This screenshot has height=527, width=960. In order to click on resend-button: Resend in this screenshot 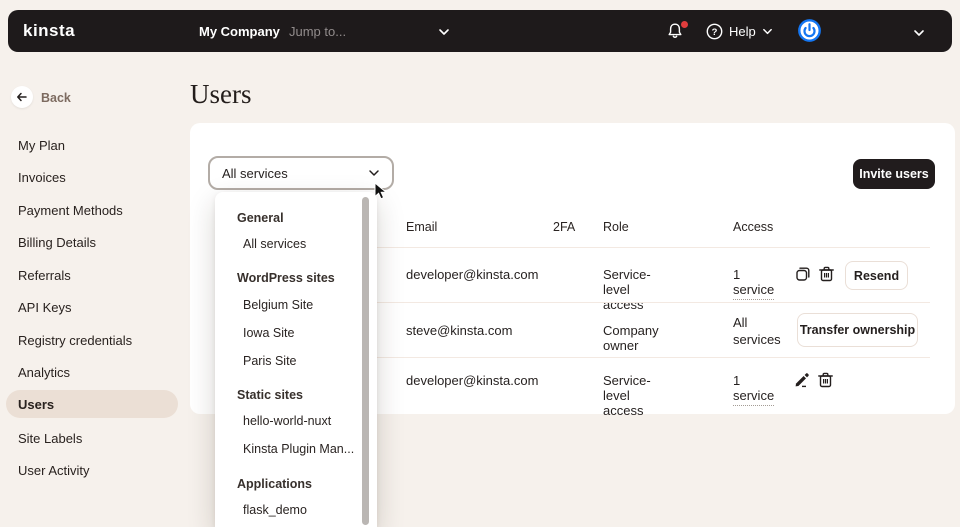, I will do `click(876, 275)`.